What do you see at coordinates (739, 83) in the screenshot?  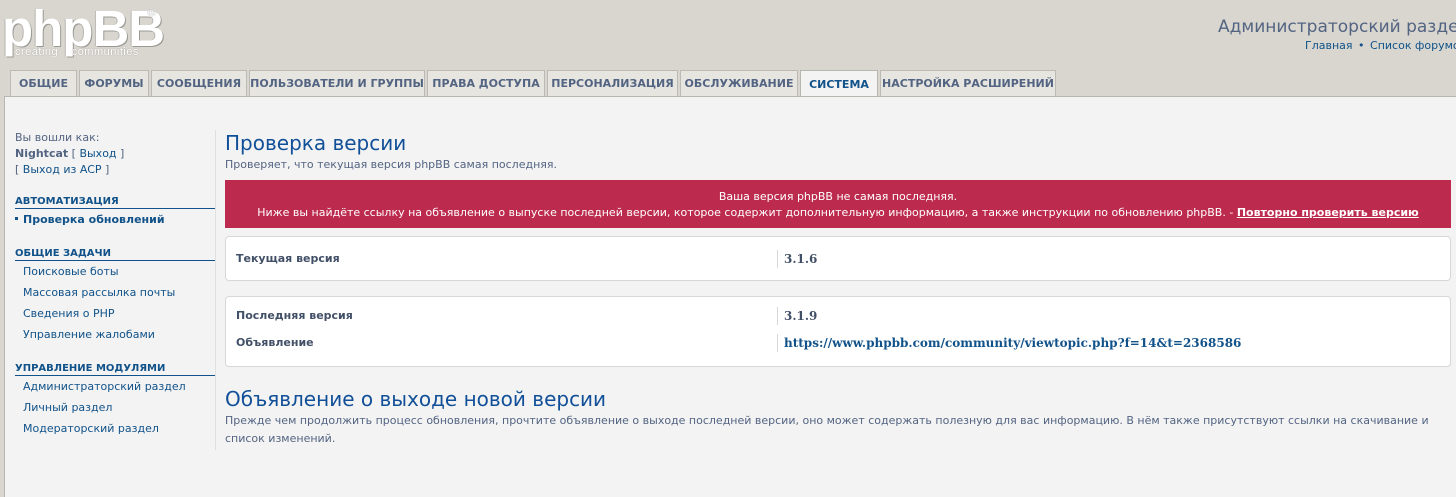 I see `tab-maintenance: Обслуживание` at bounding box center [739, 83].